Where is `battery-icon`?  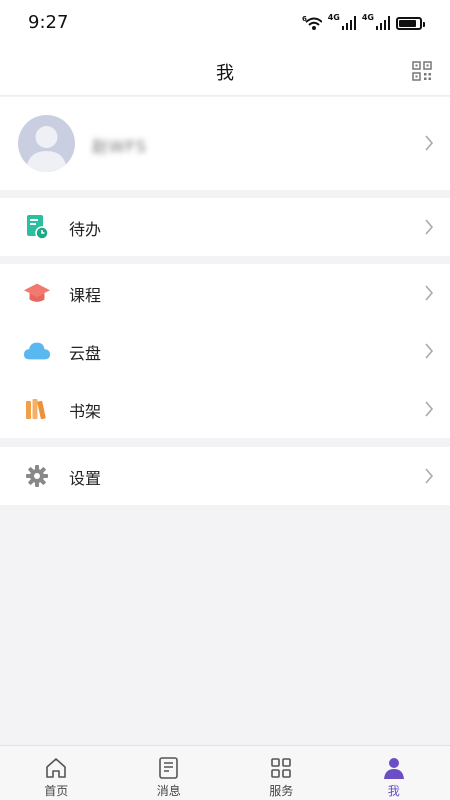
battery-icon is located at coordinates (410, 23).